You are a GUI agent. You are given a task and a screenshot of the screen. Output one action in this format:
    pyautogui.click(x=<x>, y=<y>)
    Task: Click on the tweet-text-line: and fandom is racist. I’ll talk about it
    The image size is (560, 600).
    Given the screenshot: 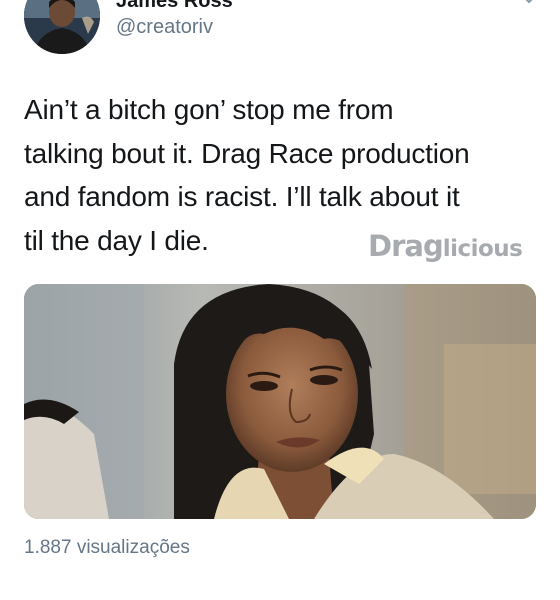 What is the action you would take?
    pyautogui.click(x=242, y=196)
    